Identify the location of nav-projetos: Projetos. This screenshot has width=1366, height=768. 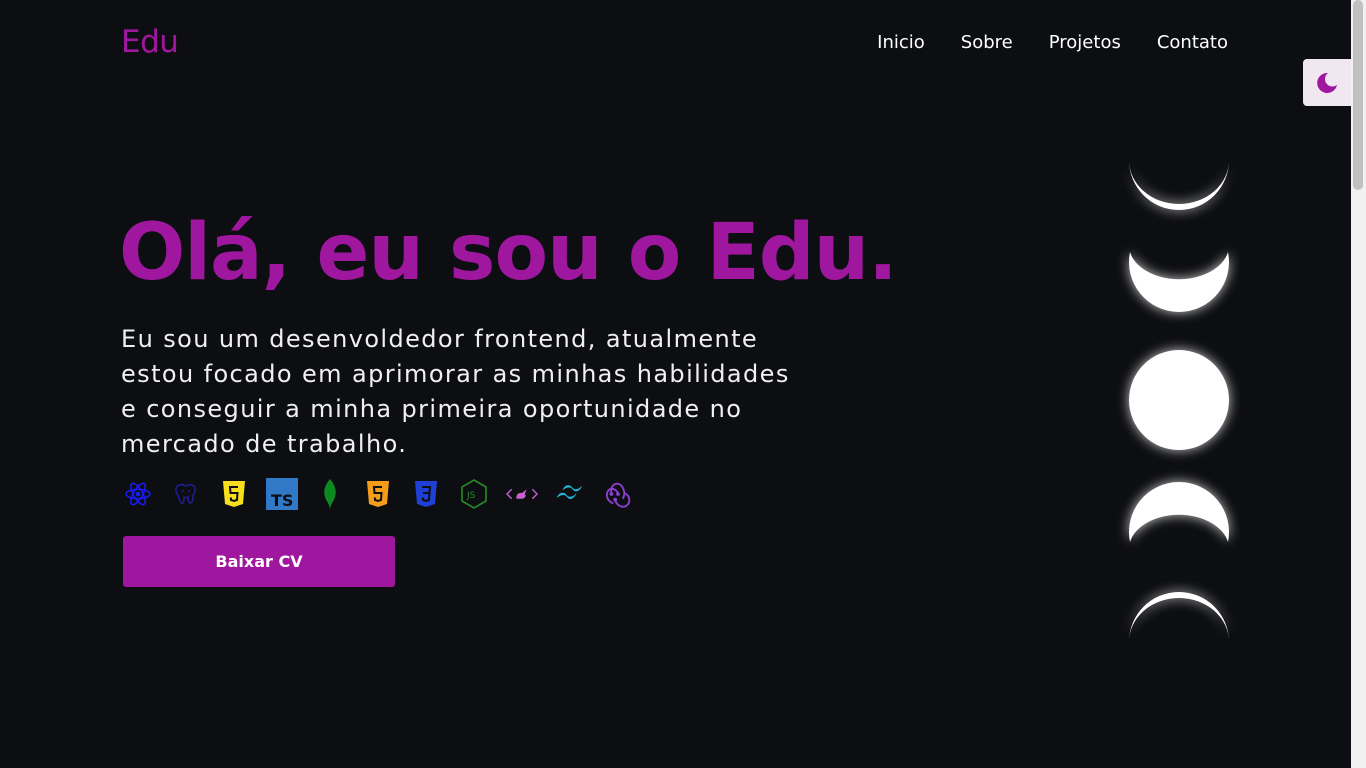
(1085, 42).